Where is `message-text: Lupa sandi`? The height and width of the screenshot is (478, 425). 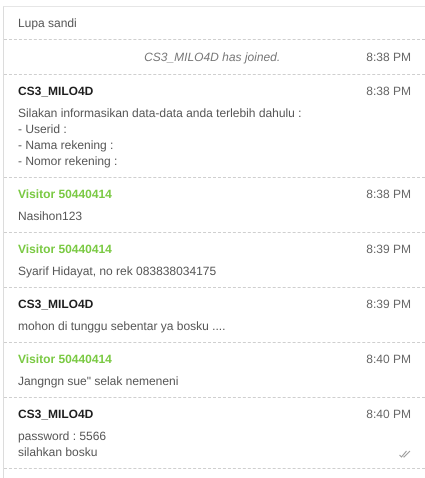 message-text: Lupa sandi is located at coordinates (48, 23).